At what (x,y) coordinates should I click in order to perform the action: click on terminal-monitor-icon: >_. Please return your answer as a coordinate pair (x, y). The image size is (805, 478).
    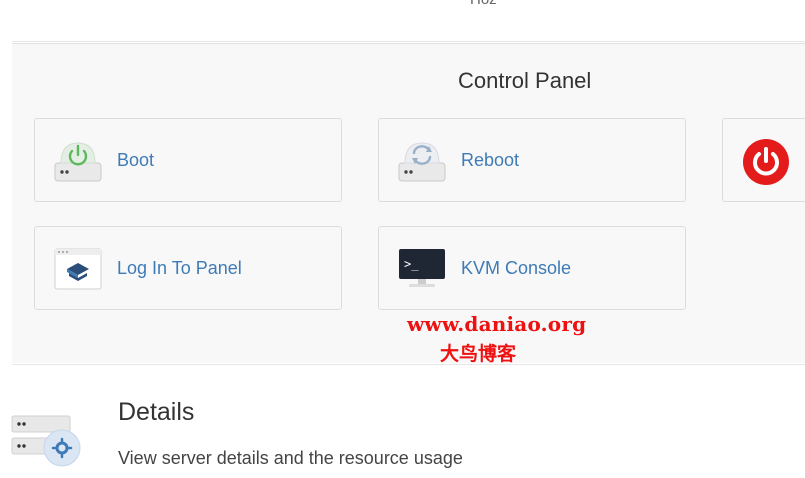
    Looking at the image, I should click on (422, 269).